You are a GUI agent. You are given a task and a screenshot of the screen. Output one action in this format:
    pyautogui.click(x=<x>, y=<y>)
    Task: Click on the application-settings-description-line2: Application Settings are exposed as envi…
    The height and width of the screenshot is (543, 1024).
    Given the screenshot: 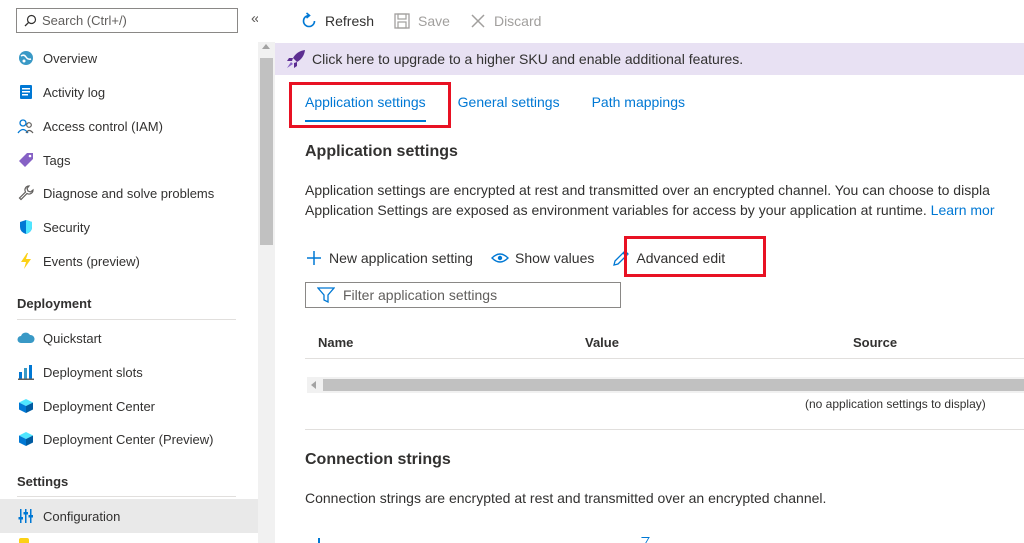 What is the action you would take?
    pyautogui.click(x=649, y=210)
    